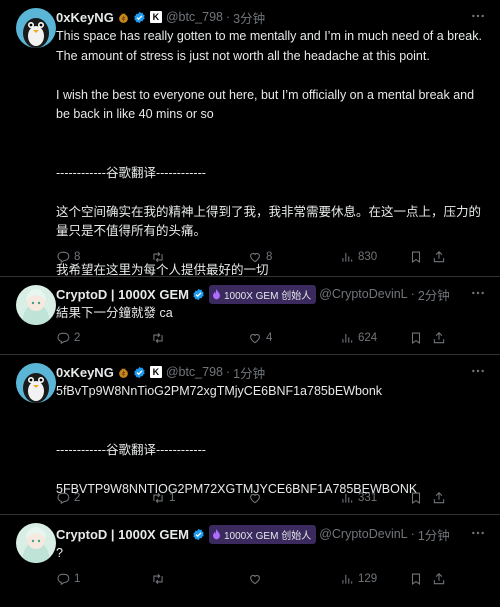 The height and width of the screenshot is (607, 500). I want to click on repost-button: 1, so click(163, 498).